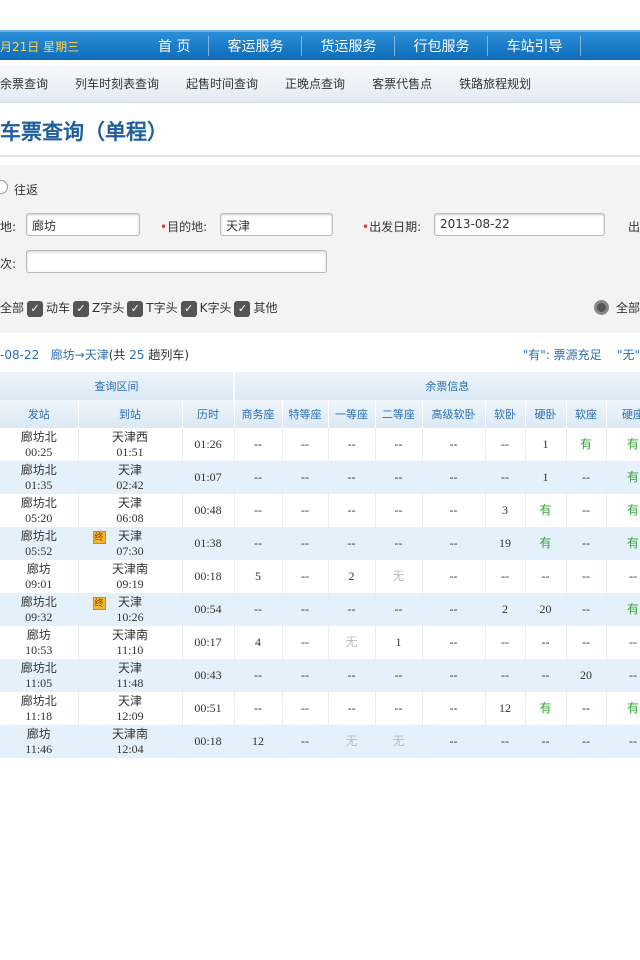 The height and width of the screenshot is (960, 640). I want to click on nav-passenger-service: 客运服务, so click(256, 46).